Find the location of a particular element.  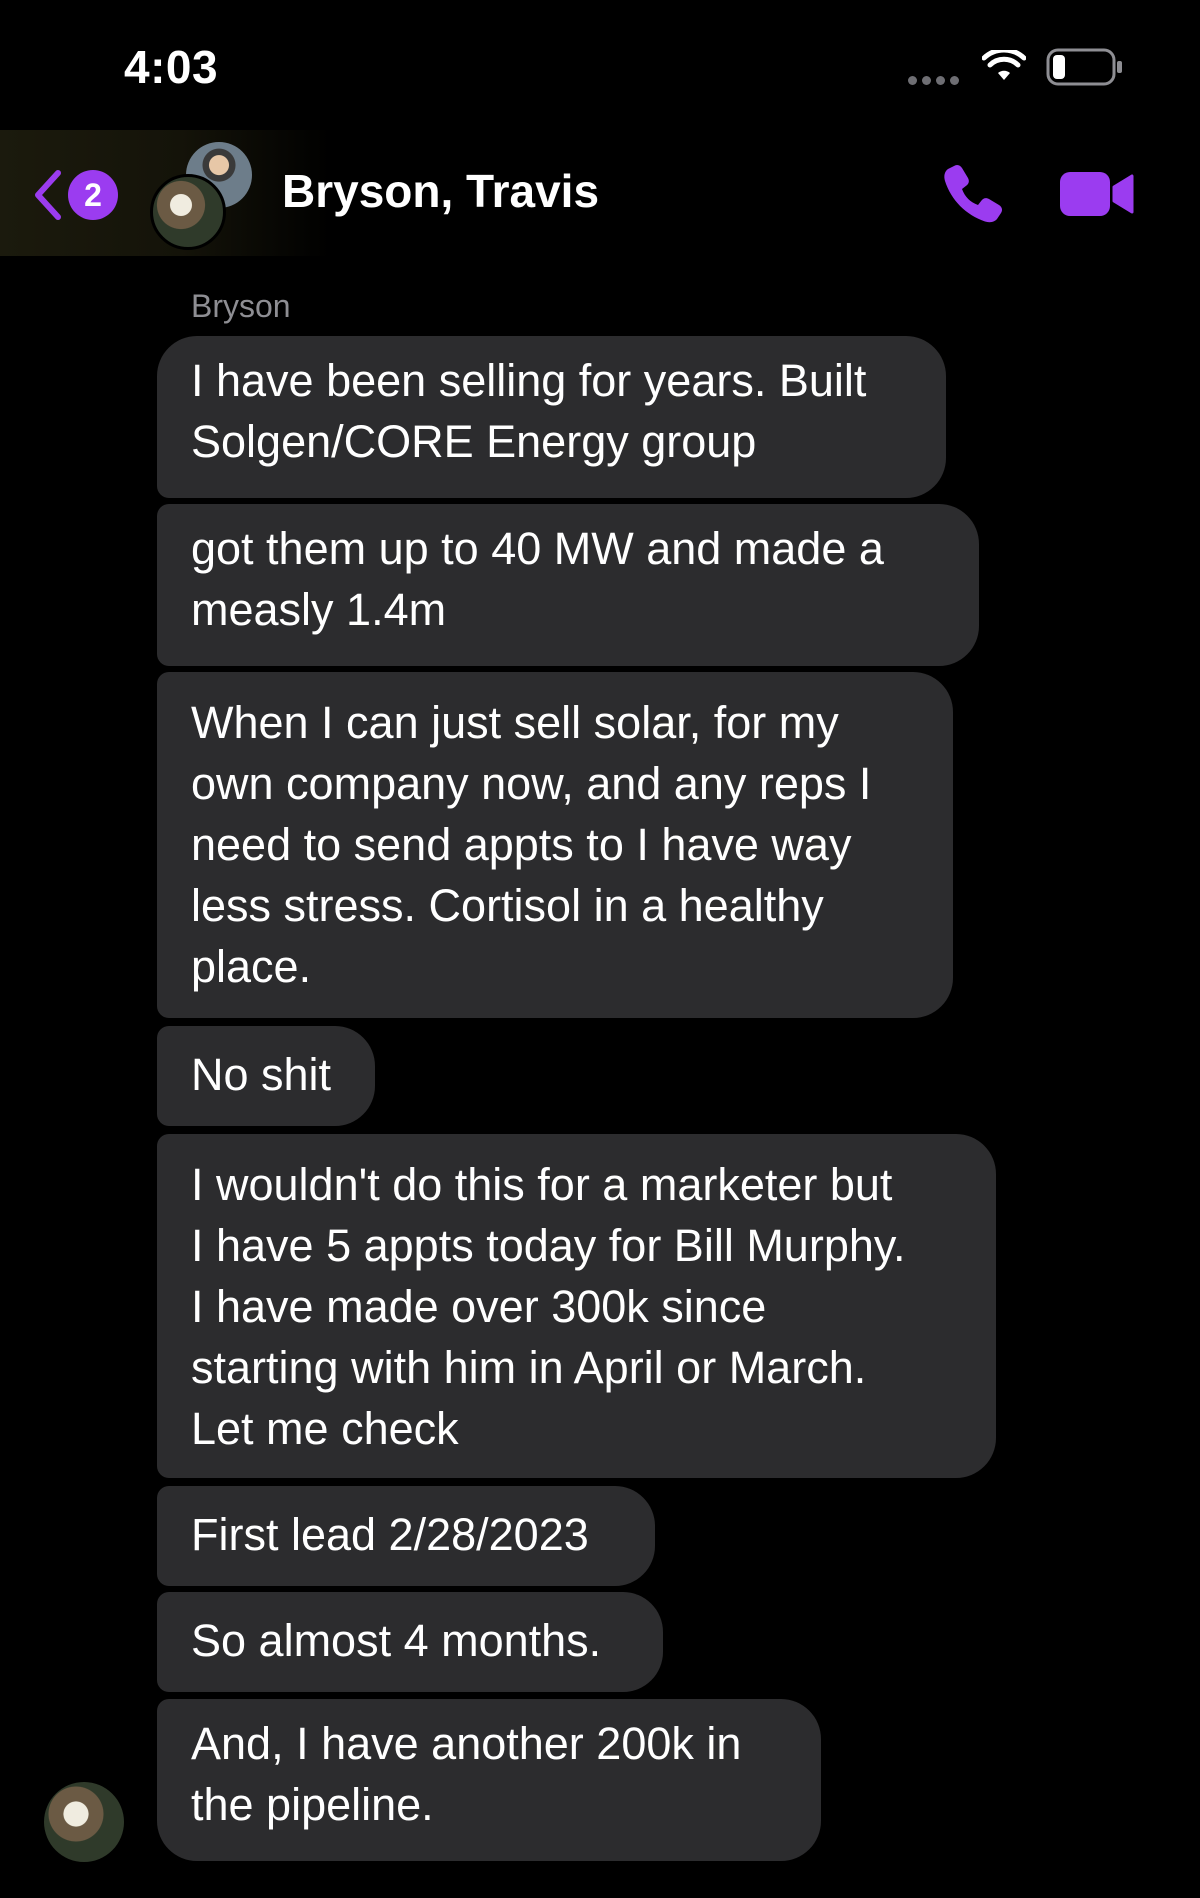

video-camera-icon is located at coordinates (1097, 194).